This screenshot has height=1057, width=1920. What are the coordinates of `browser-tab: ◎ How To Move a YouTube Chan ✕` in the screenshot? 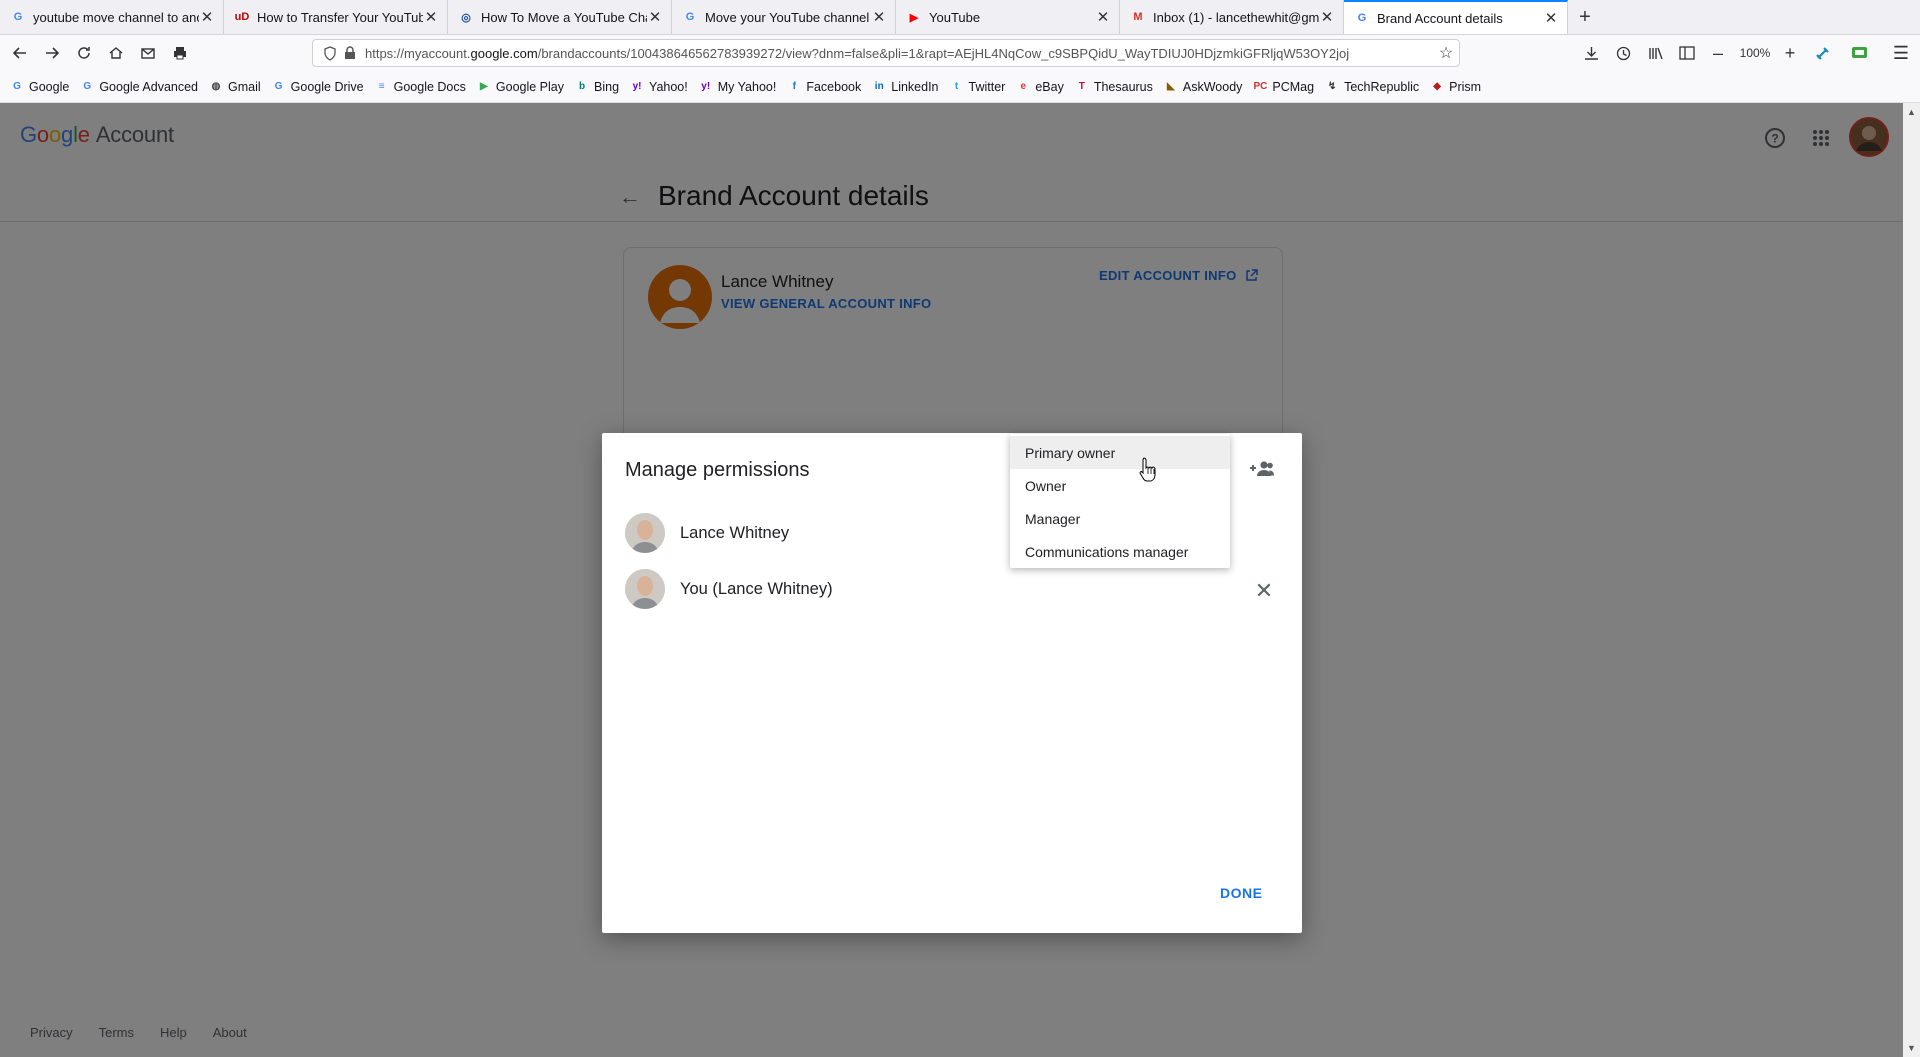 It's located at (560, 17).